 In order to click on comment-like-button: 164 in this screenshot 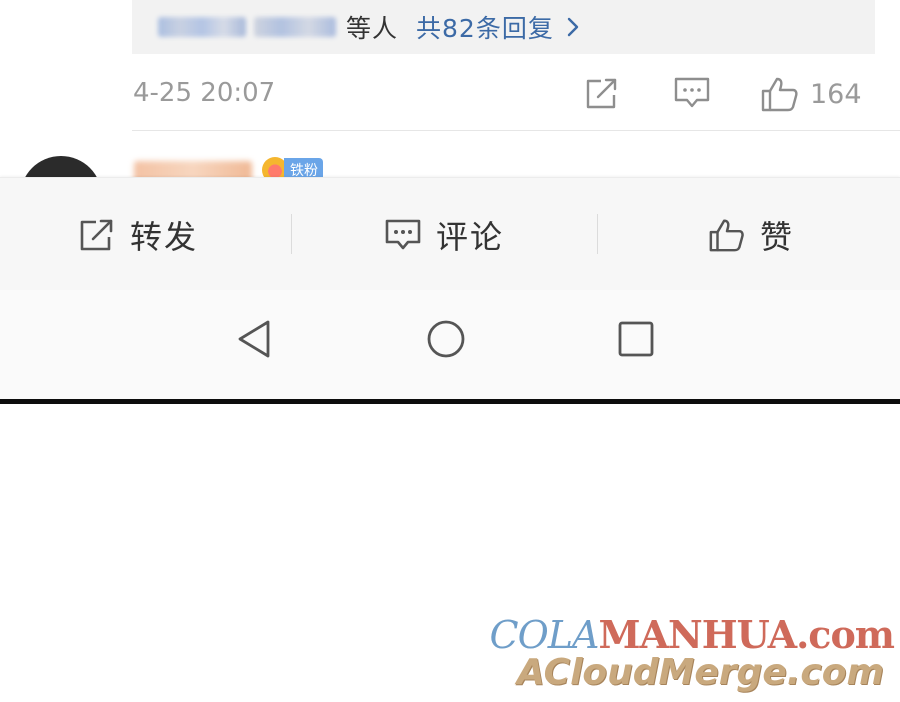, I will do `click(811, 94)`.